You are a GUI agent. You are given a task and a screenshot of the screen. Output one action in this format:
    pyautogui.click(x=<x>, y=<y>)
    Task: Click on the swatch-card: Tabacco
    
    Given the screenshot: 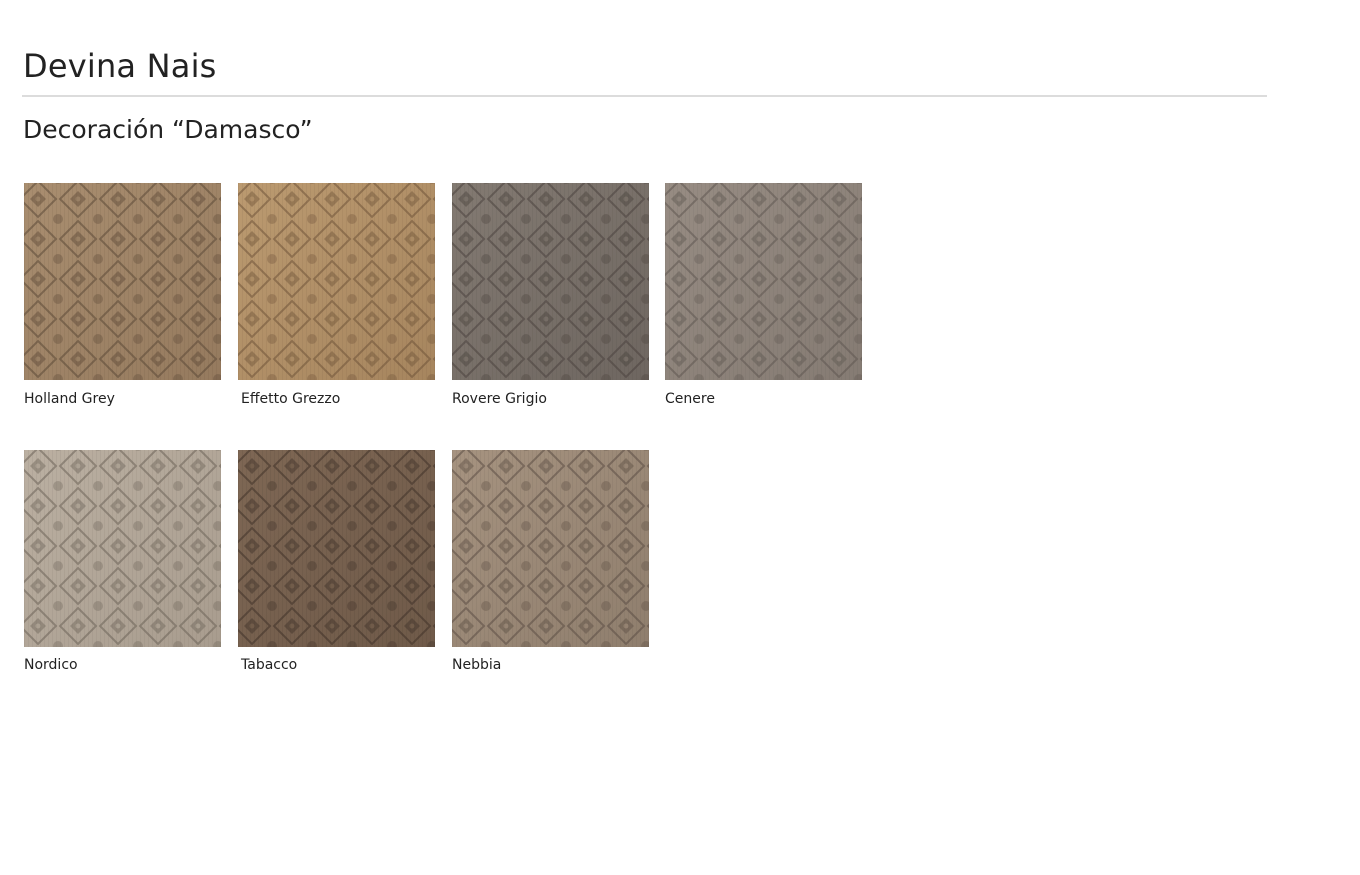 What is the action you would take?
    pyautogui.click(x=336, y=561)
    